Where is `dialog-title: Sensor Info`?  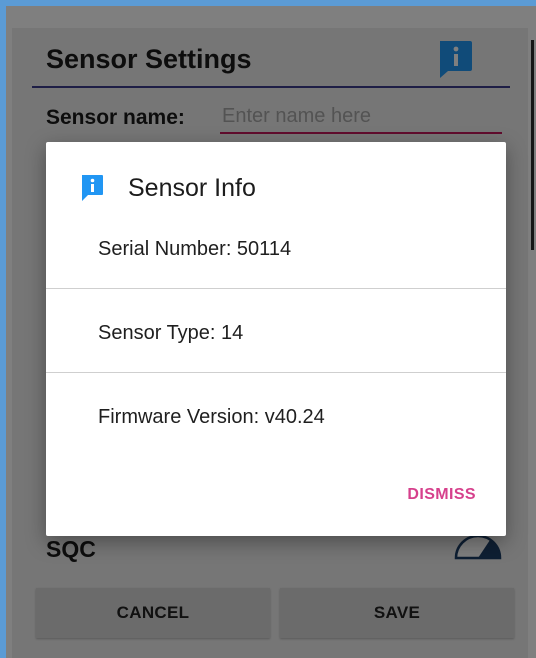 dialog-title: Sensor Info is located at coordinates (192, 188).